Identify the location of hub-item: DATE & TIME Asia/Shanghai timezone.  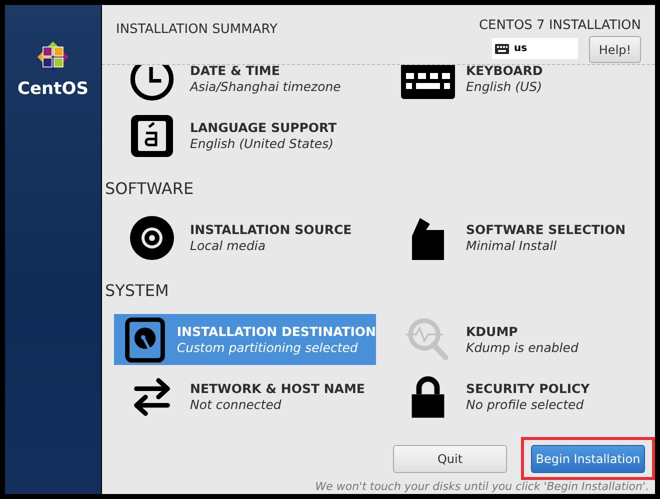
(245, 84).